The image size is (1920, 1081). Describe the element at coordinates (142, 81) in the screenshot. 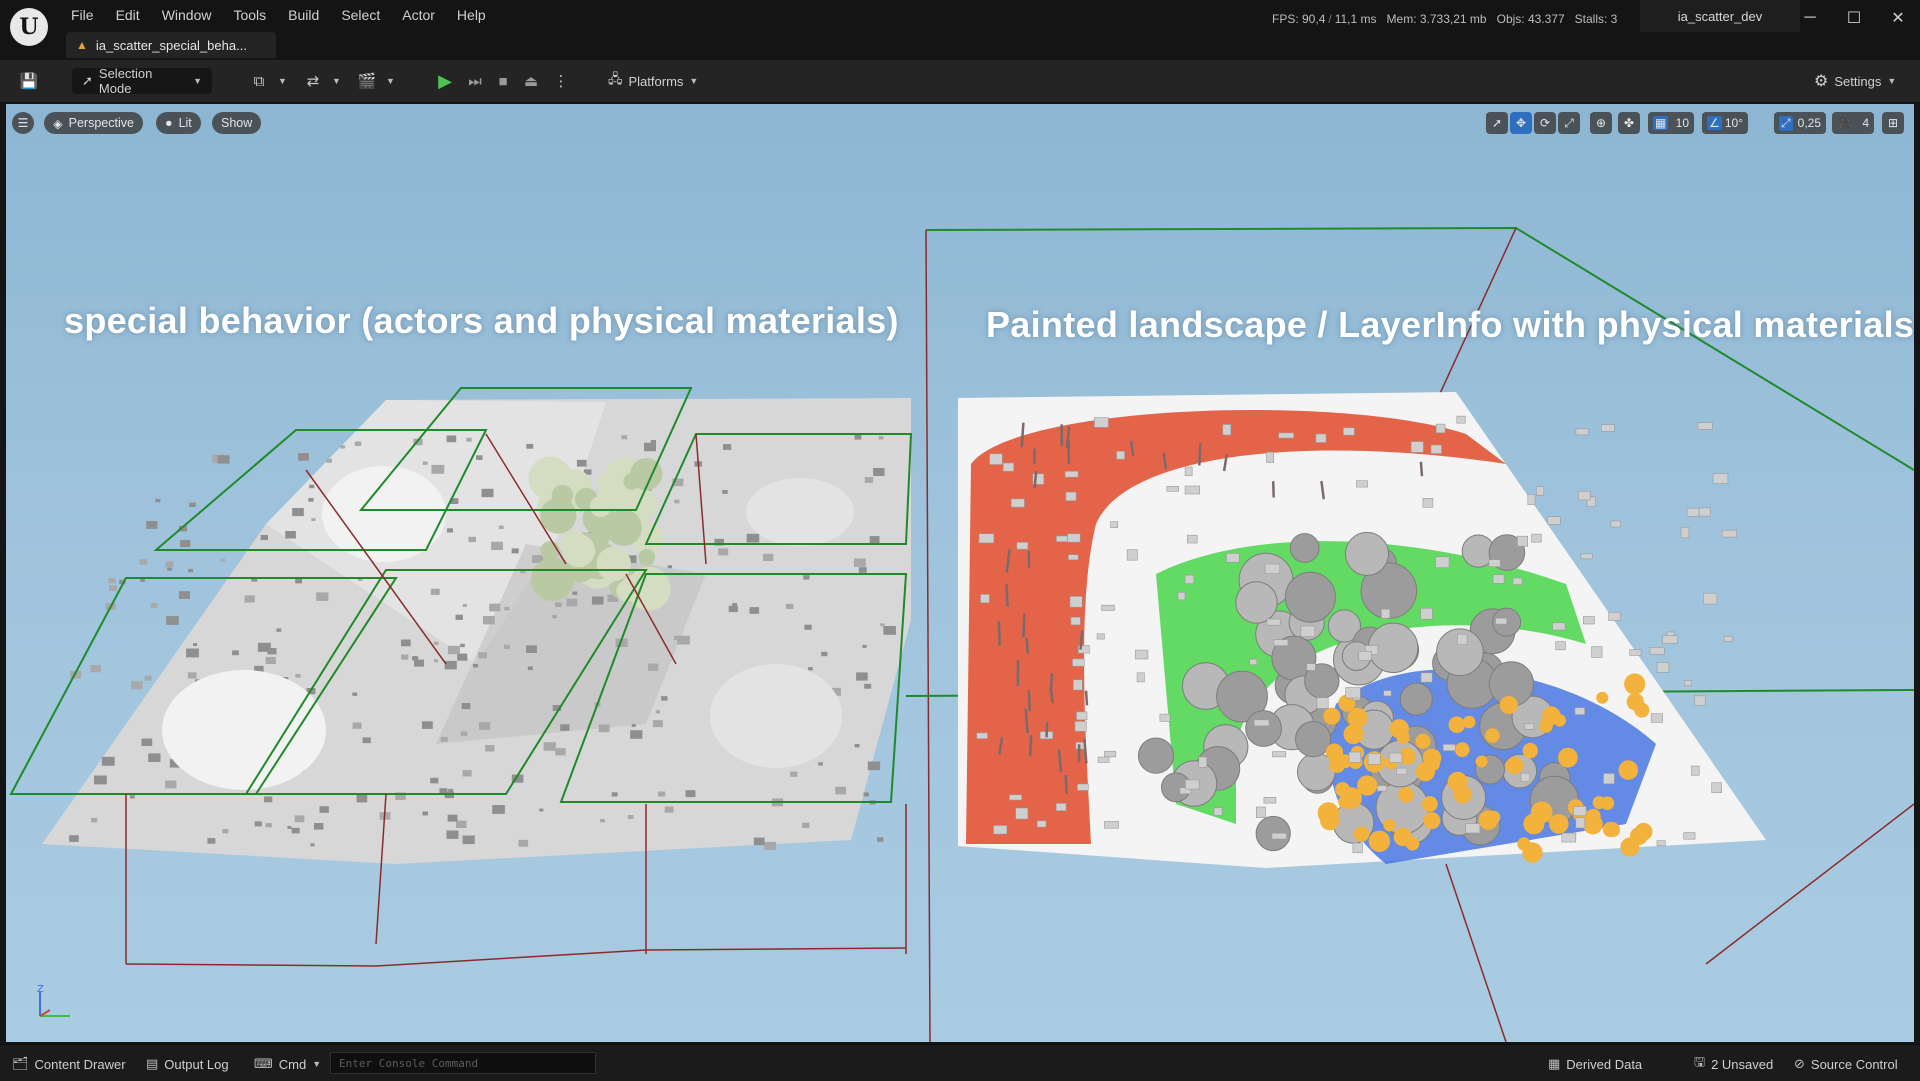

I see `selection-mode-dropdown: ➚ Selection Mode ▼` at that location.